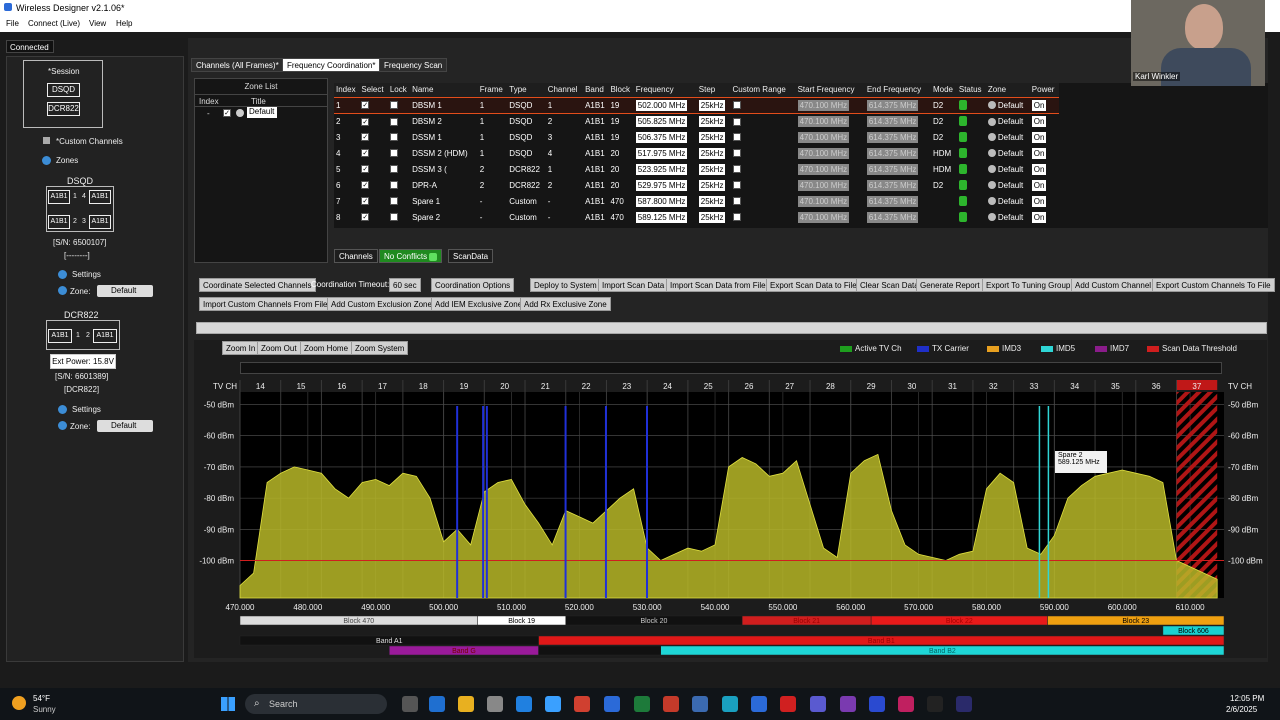 Image resolution: width=1280 pixels, height=720 pixels. What do you see at coordinates (241, 348) in the screenshot?
I see `zoom-button-0: Zoom In` at bounding box center [241, 348].